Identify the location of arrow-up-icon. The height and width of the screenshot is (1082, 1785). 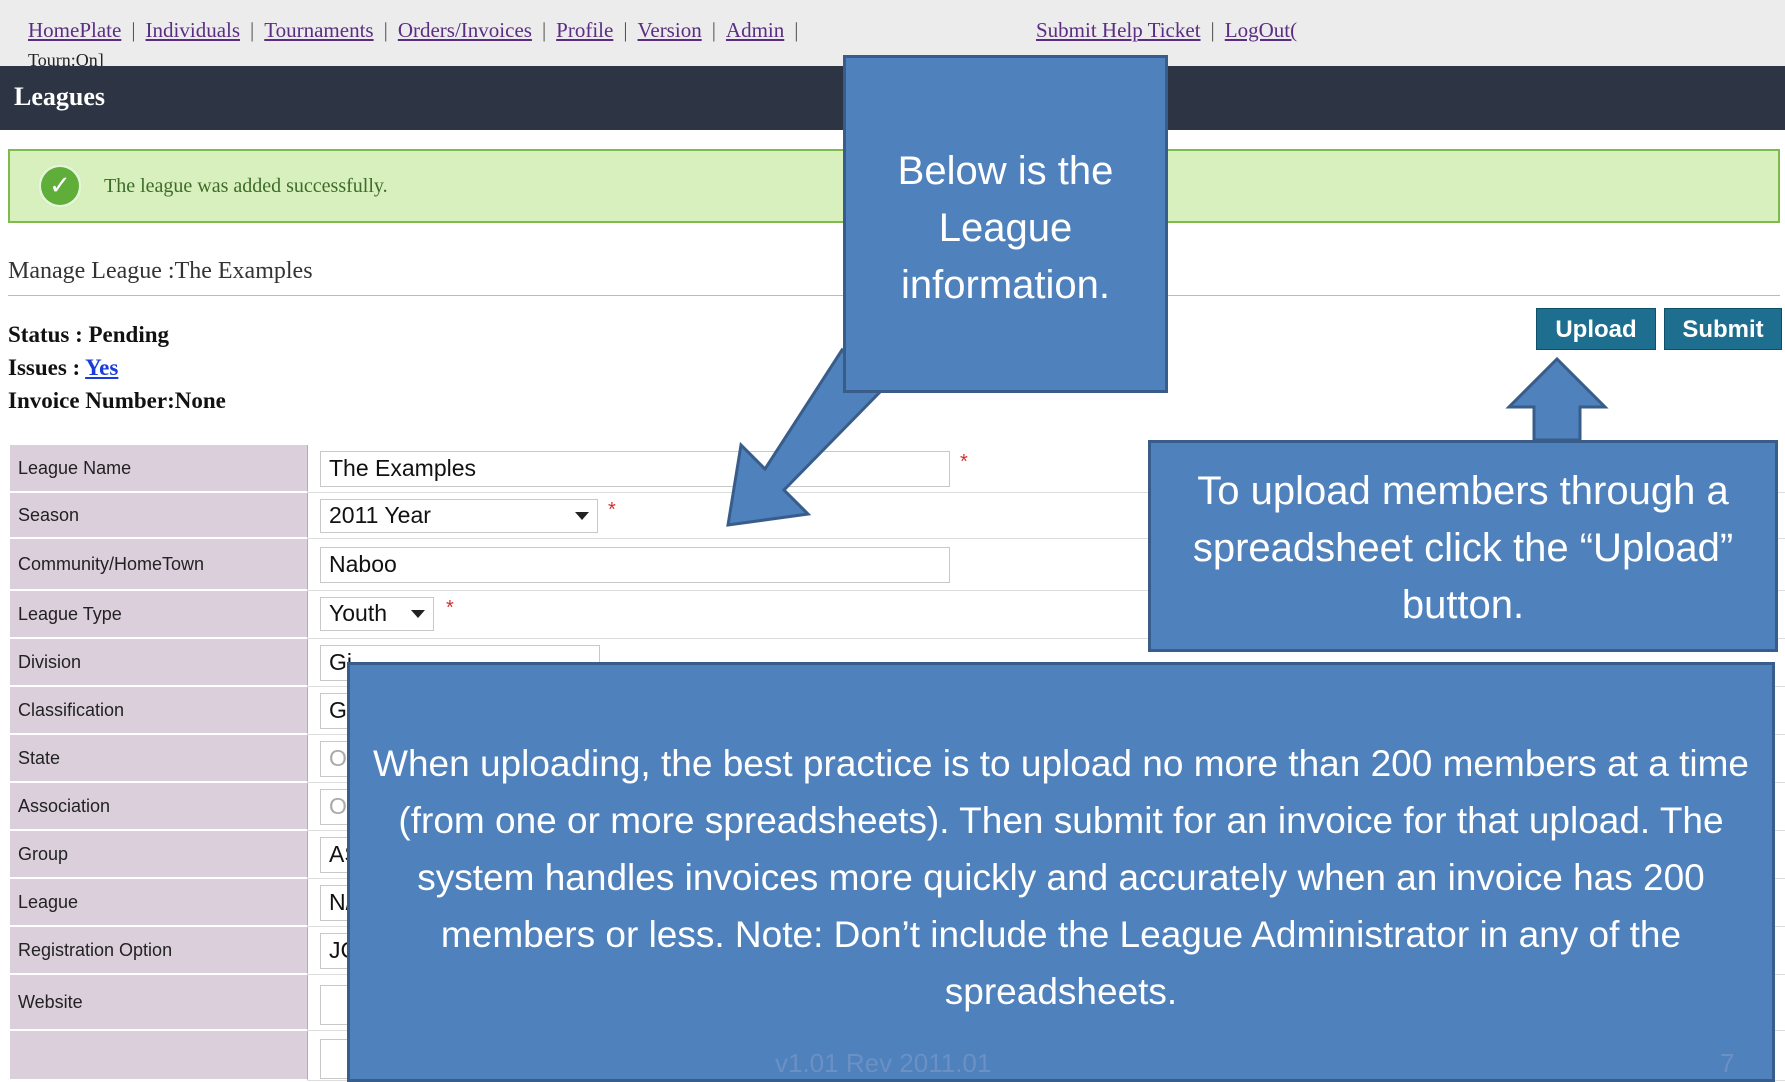
(1557, 399).